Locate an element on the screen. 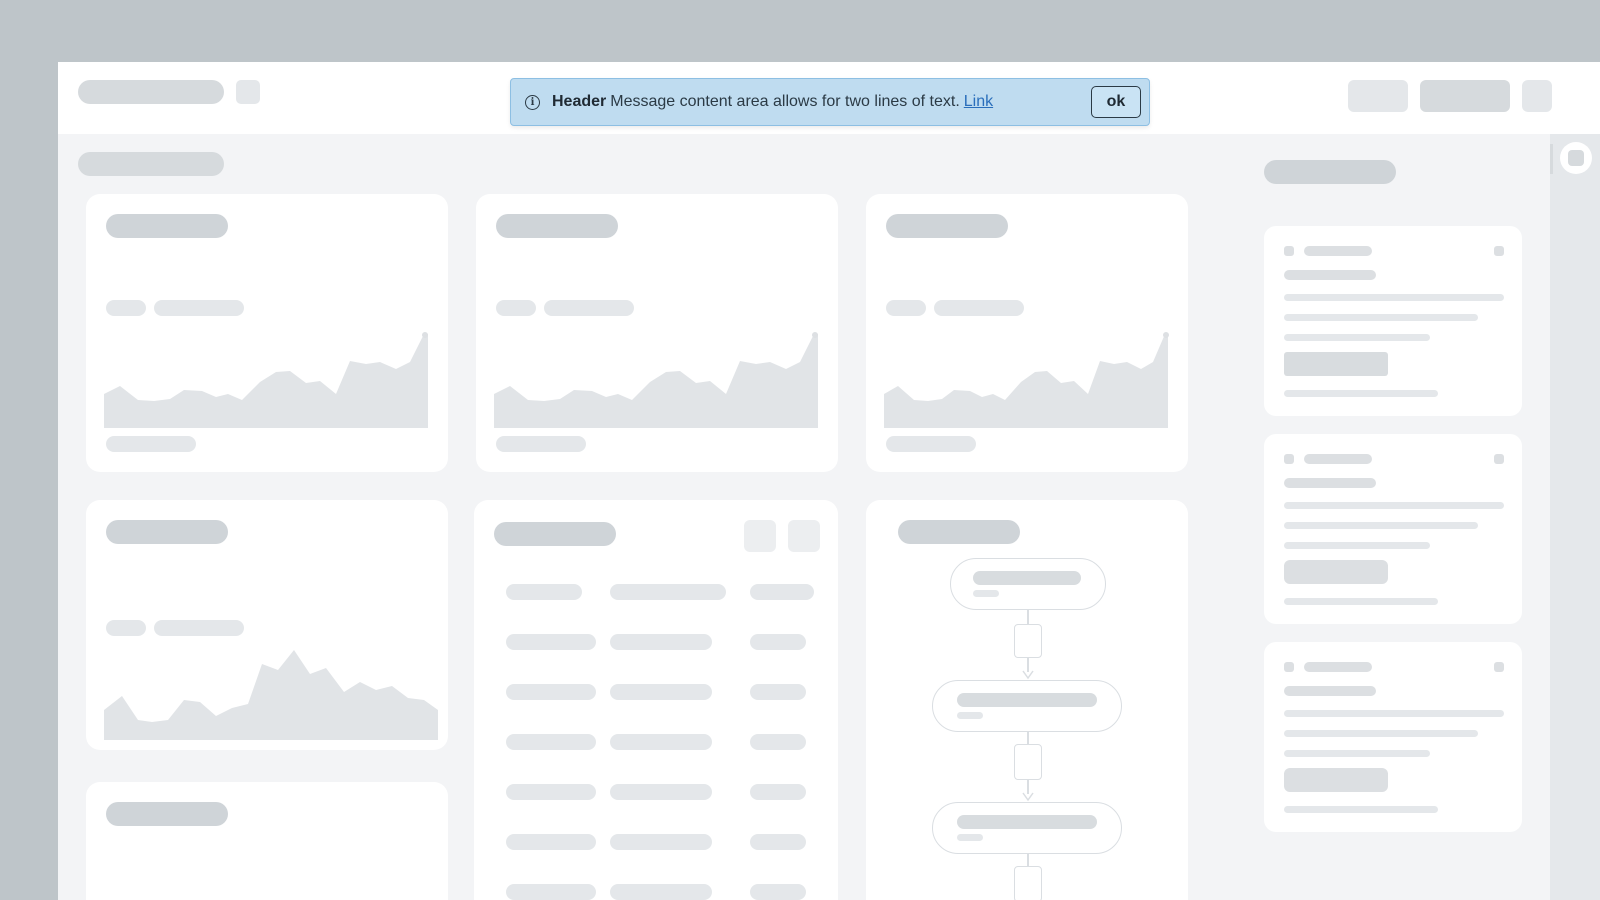 Image resolution: width=1600 pixels, height=900 pixels. app-title-placeholder is located at coordinates (151, 92).